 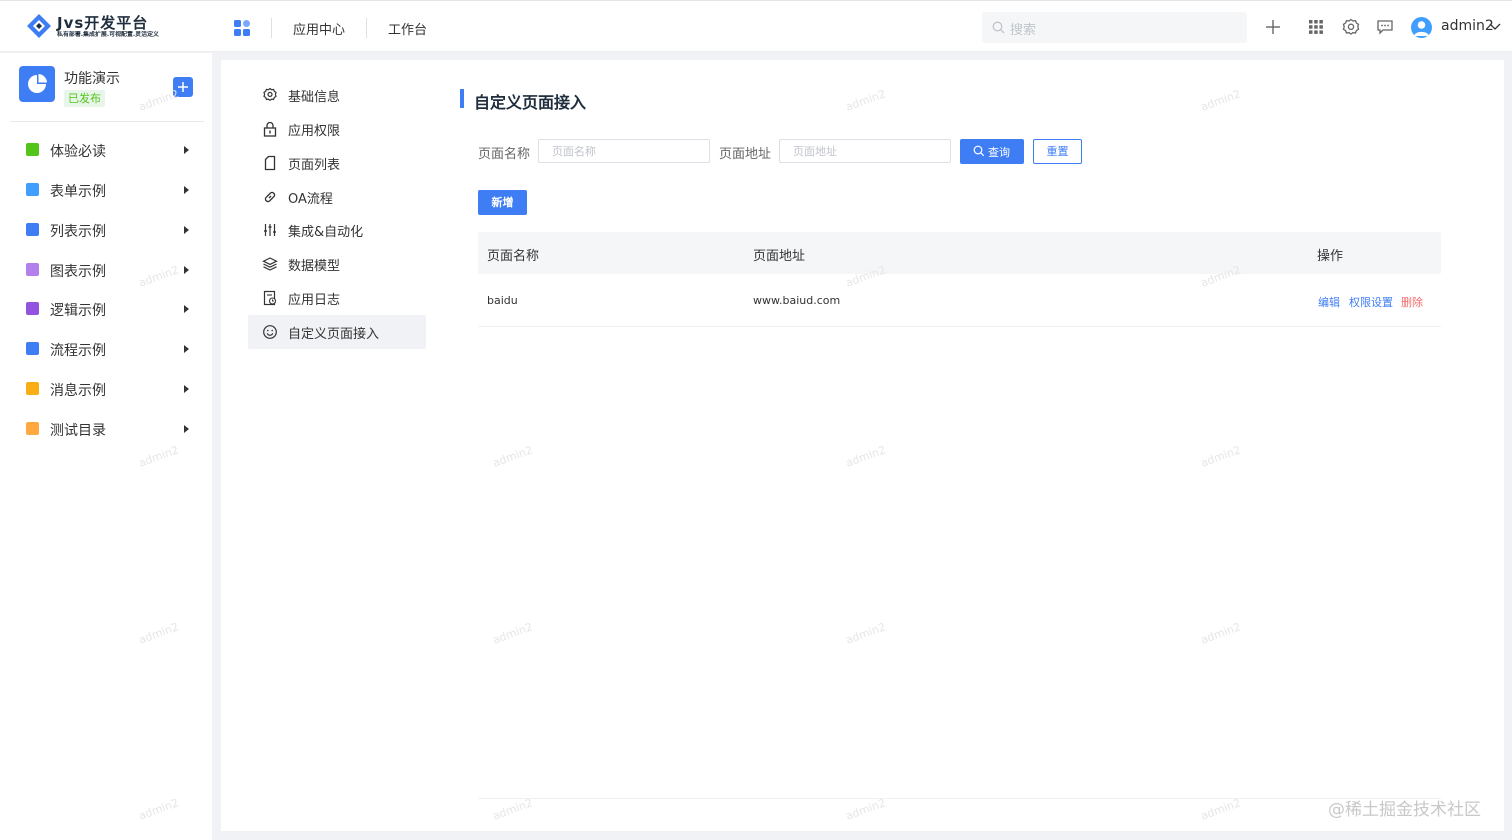 What do you see at coordinates (1467, 26) in the screenshot?
I see `username: admin2` at bounding box center [1467, 26].